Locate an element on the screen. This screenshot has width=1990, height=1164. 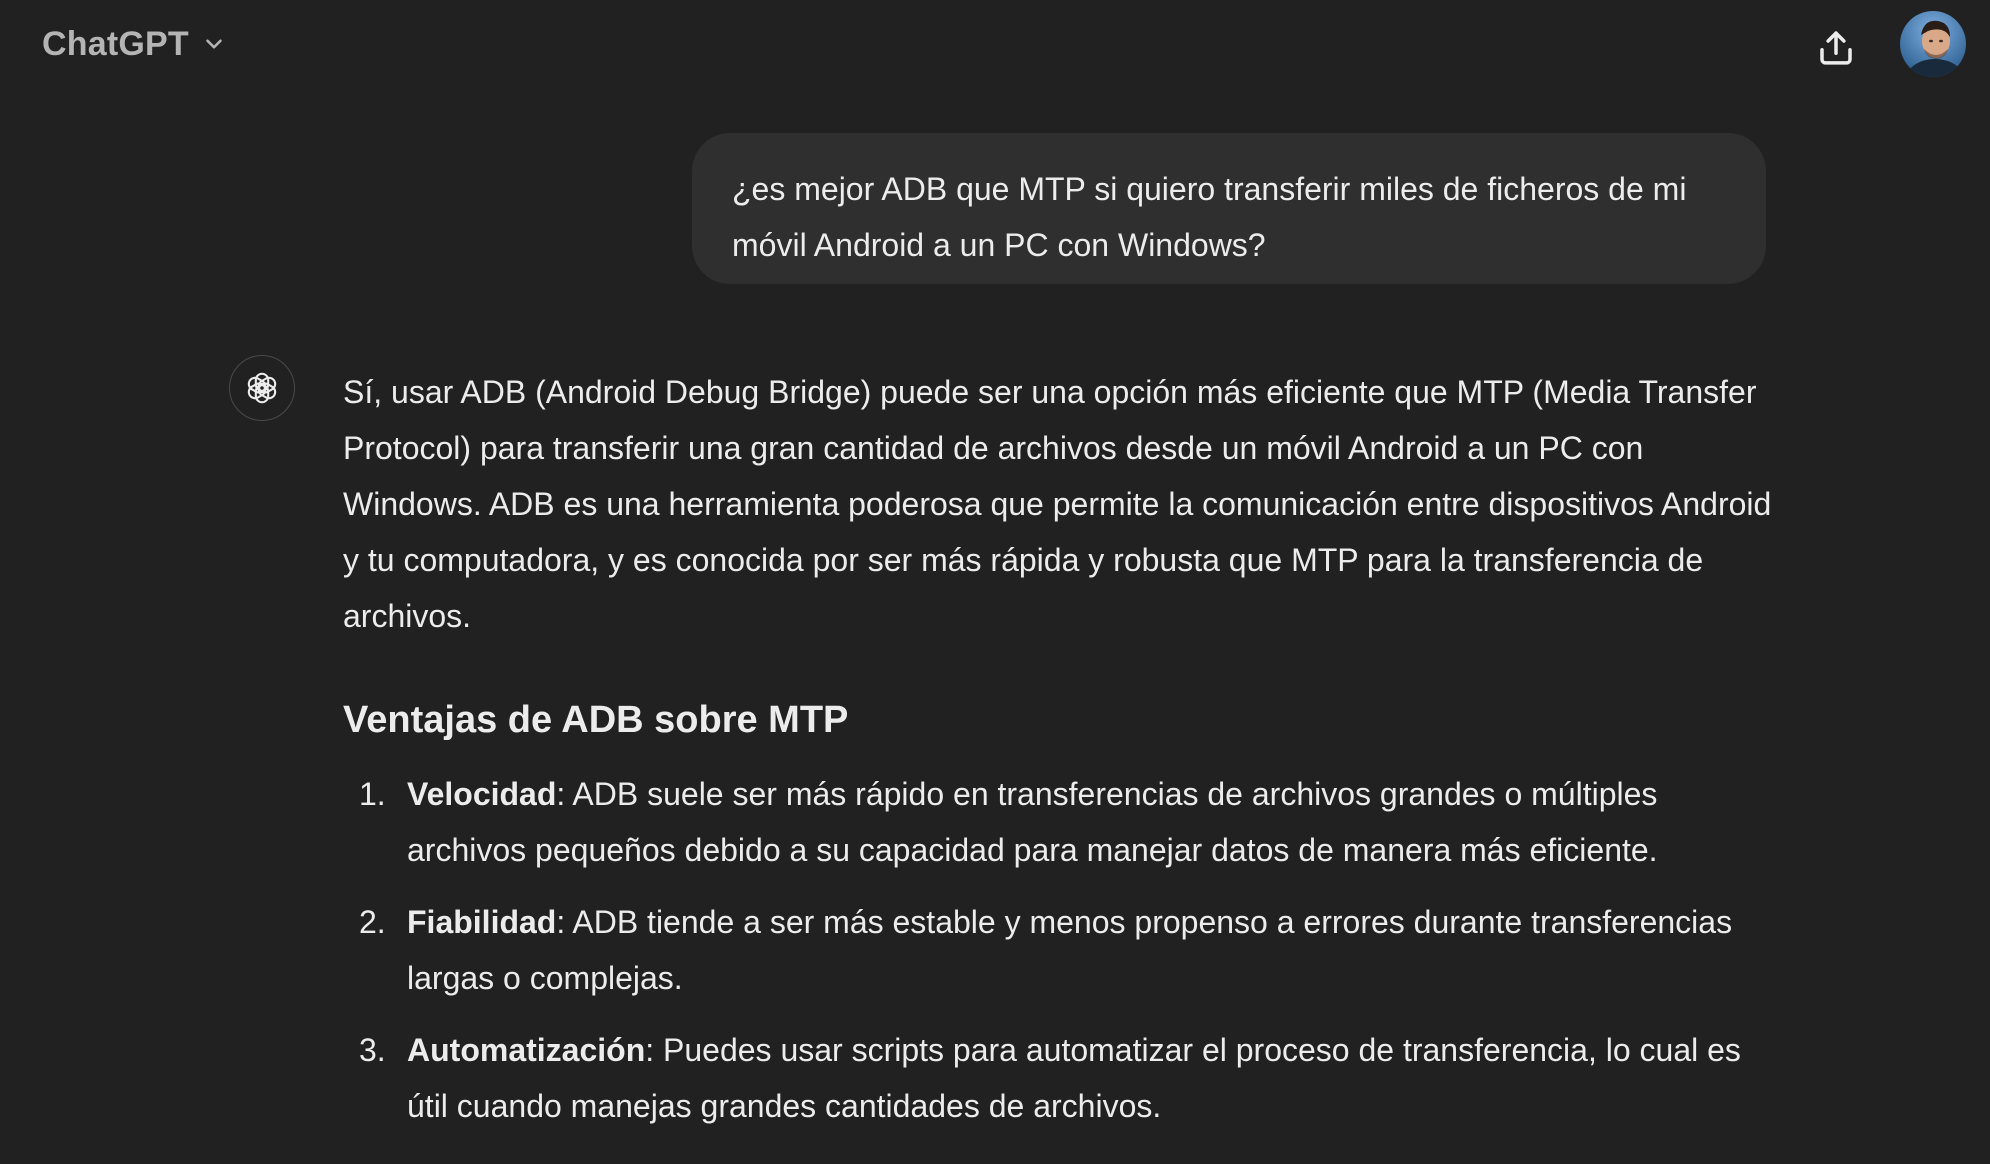
section-heading: Ventajas de ADB sobre MTP is located at coordinates (596, 720).